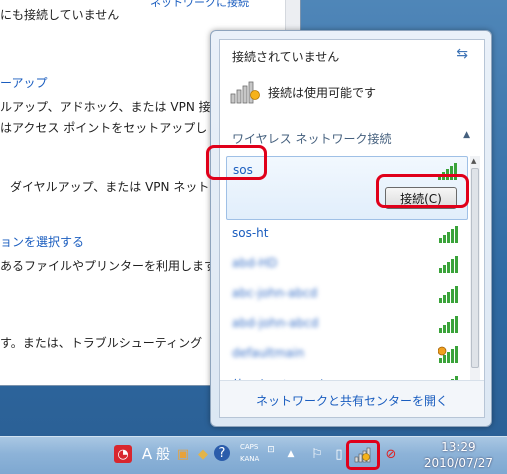 The image size is (507, 474). I want to click on description-line: ダイヤルアップ、または VPN ネット, so click(110, 187).